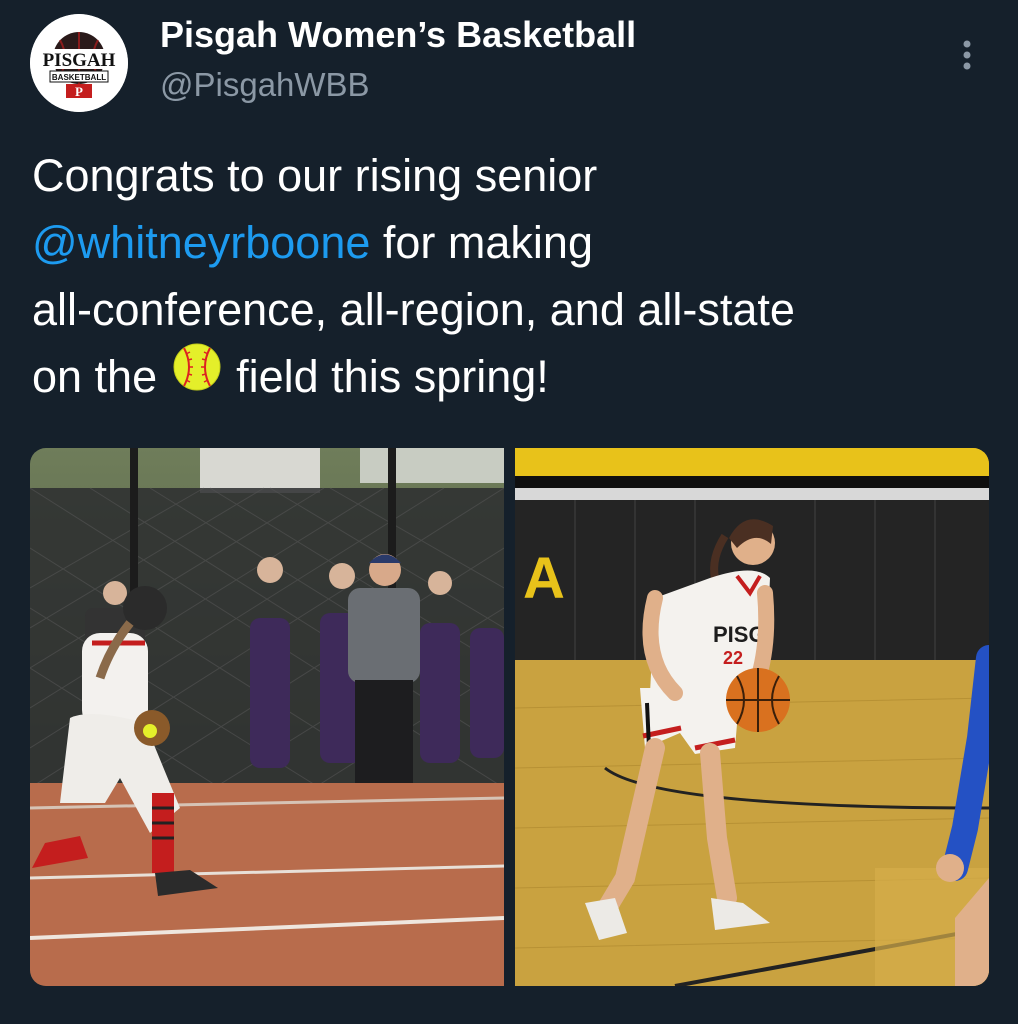 The width and height of the screenshot is (1018, 1024). I want to click on logo-top-text: PISGAH, so click(79, 60).